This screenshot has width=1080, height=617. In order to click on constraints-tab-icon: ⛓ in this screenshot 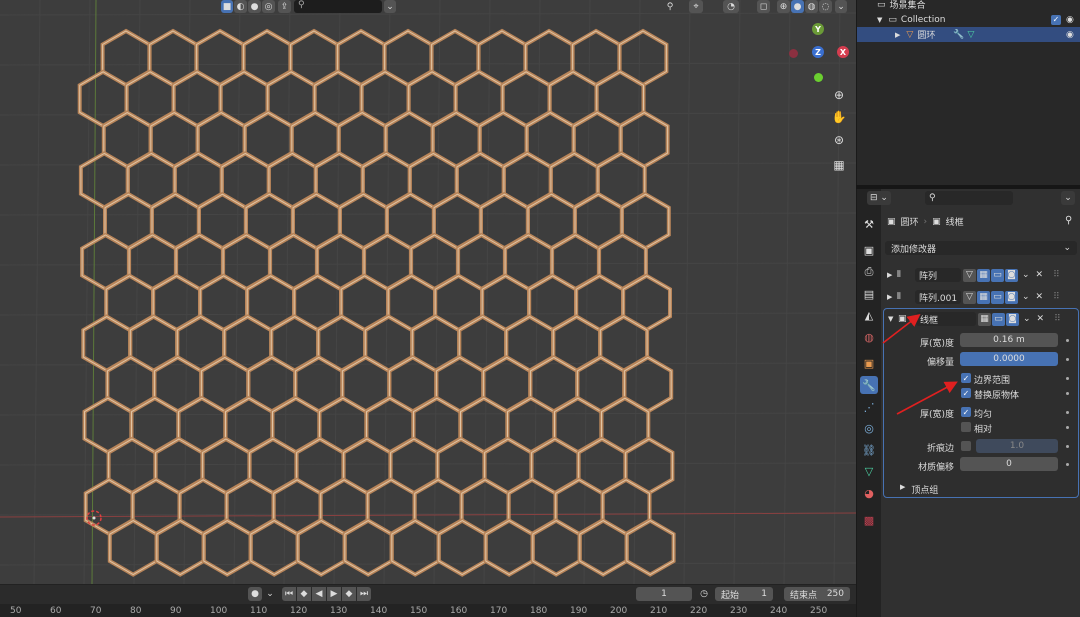, I will do `click(869, 450)`.